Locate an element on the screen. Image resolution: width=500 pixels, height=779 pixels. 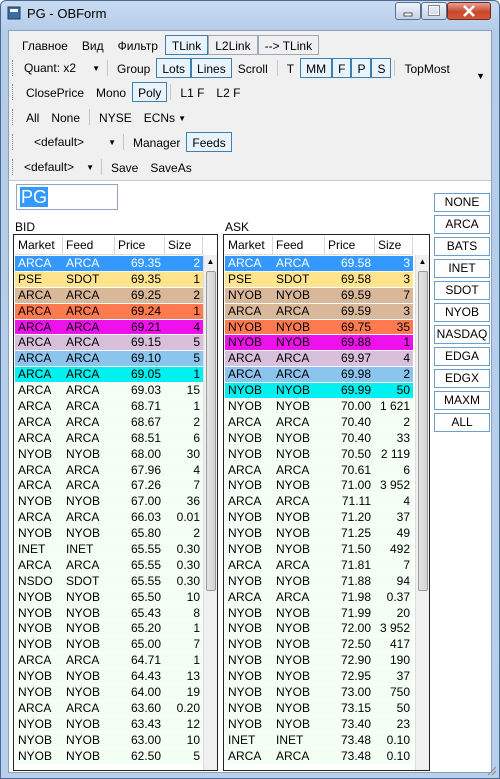
menu-view: Вид is located at coordinates (93, 45).